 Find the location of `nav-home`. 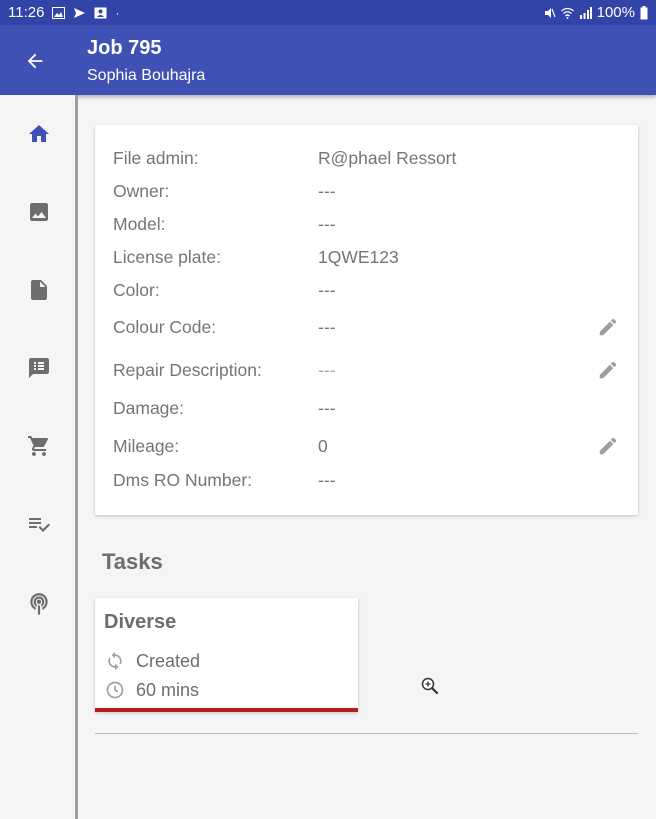

nav-home is located at coordinates (39, 134).